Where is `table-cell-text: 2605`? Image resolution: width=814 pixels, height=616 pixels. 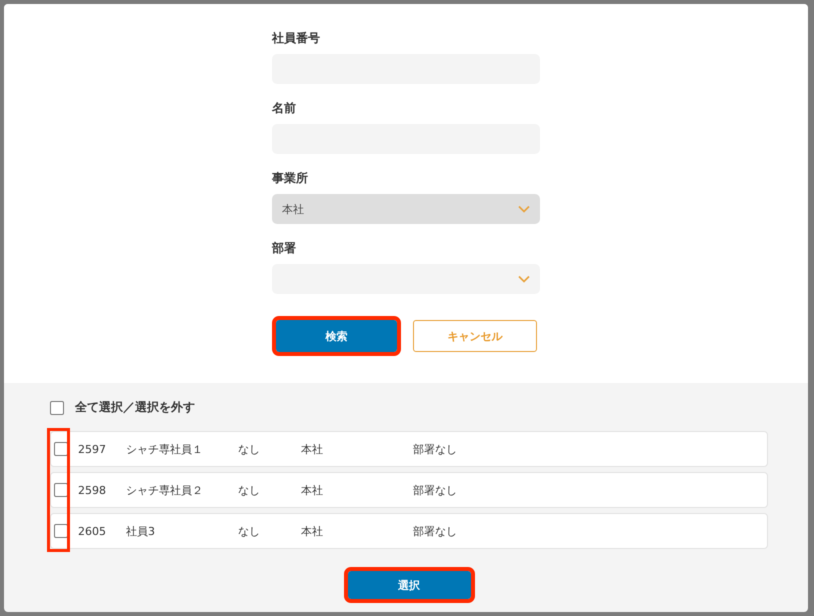 table-cell-text: 2605 is located at coordinates (92, 531).